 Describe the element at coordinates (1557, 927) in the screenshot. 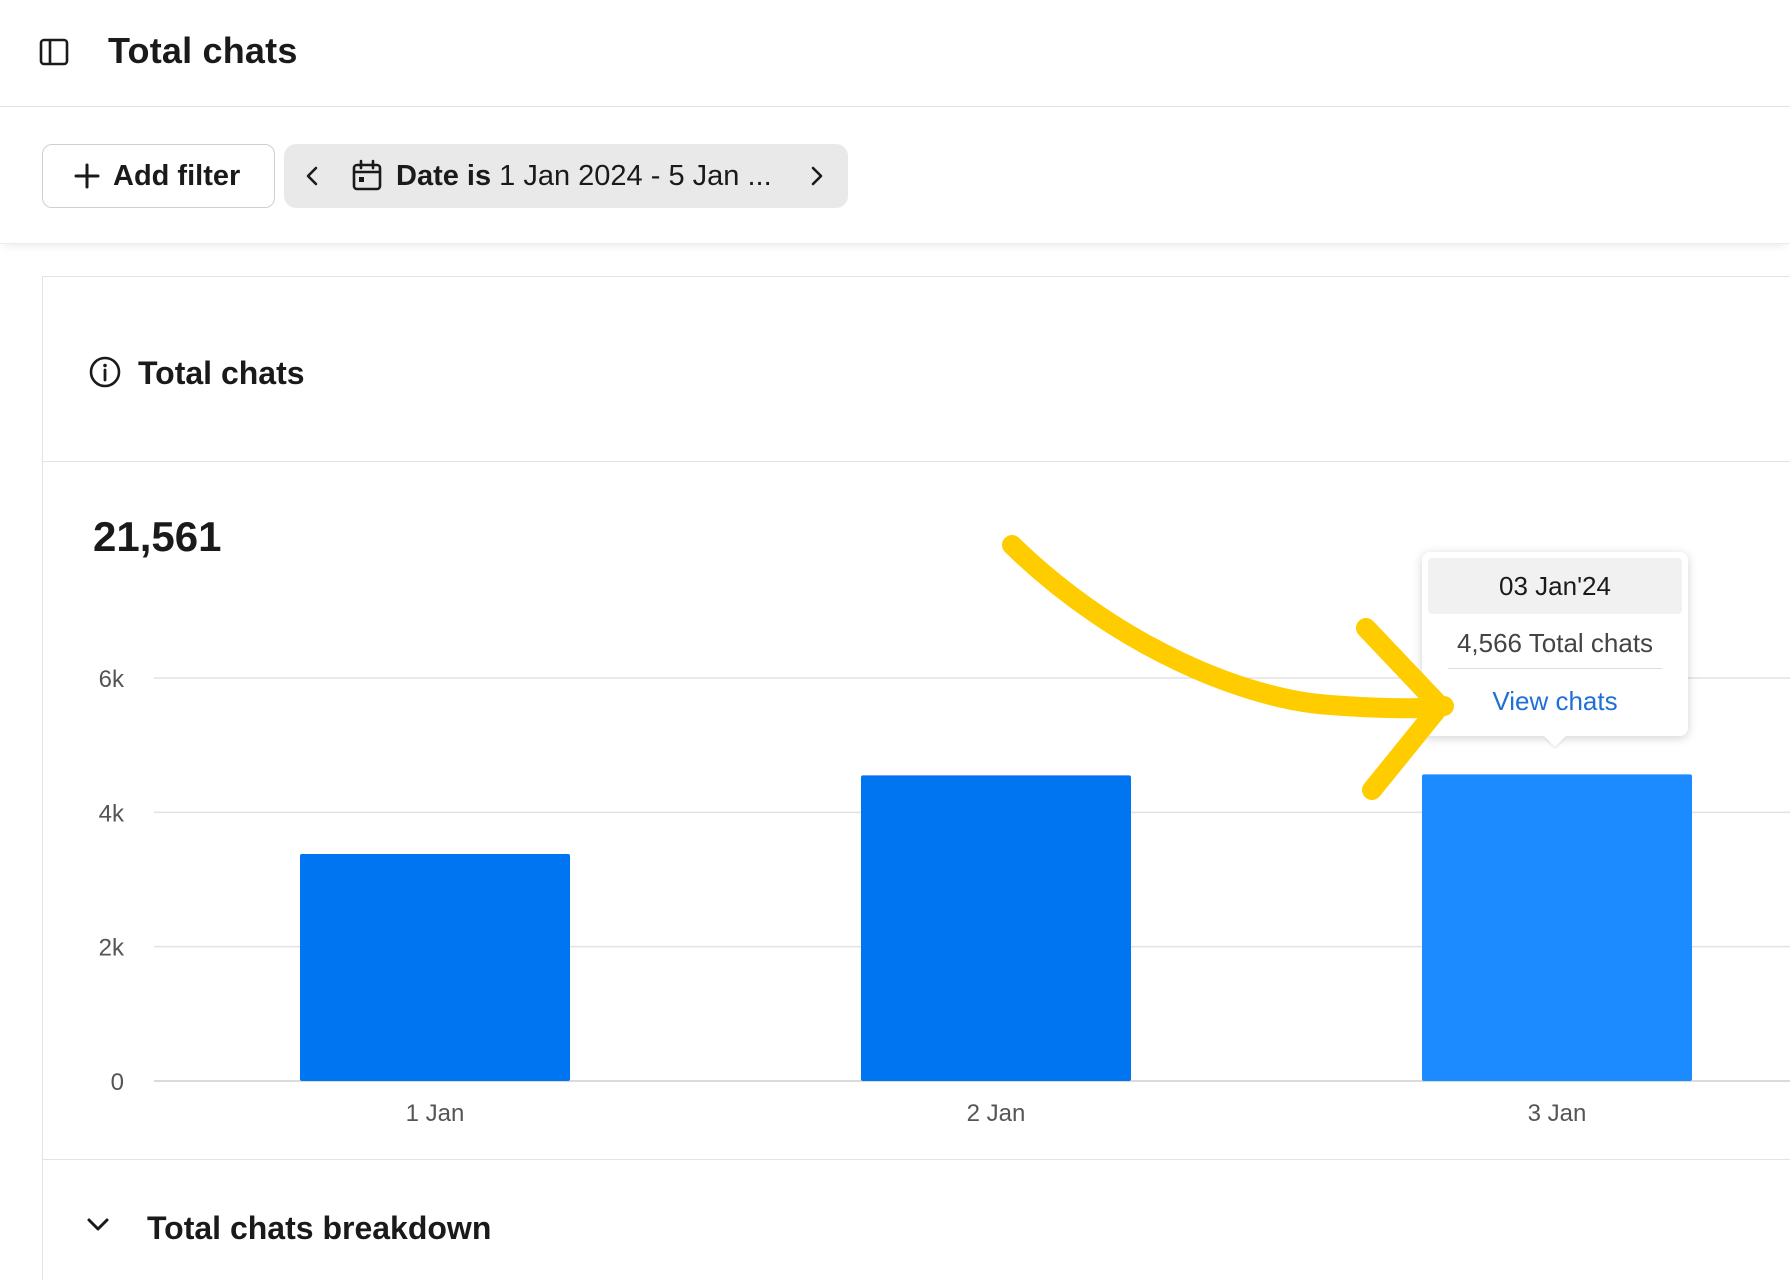

I see `bar-3-jan` at that location.